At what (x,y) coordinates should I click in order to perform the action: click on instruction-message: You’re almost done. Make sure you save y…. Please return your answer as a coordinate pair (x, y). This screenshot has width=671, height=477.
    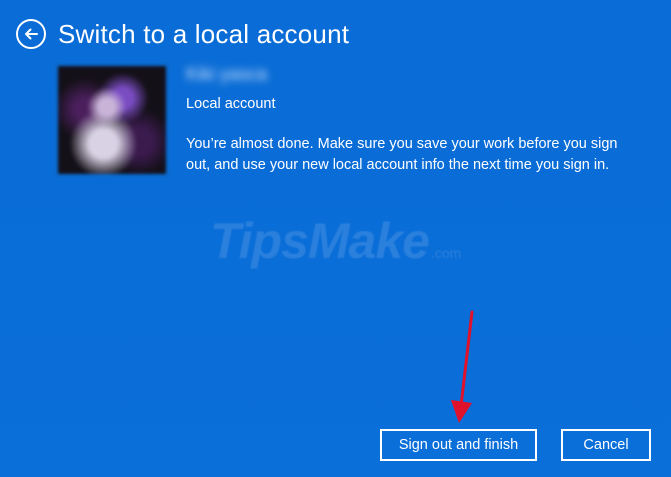
    Looking at the image, I should click on (402, 154).